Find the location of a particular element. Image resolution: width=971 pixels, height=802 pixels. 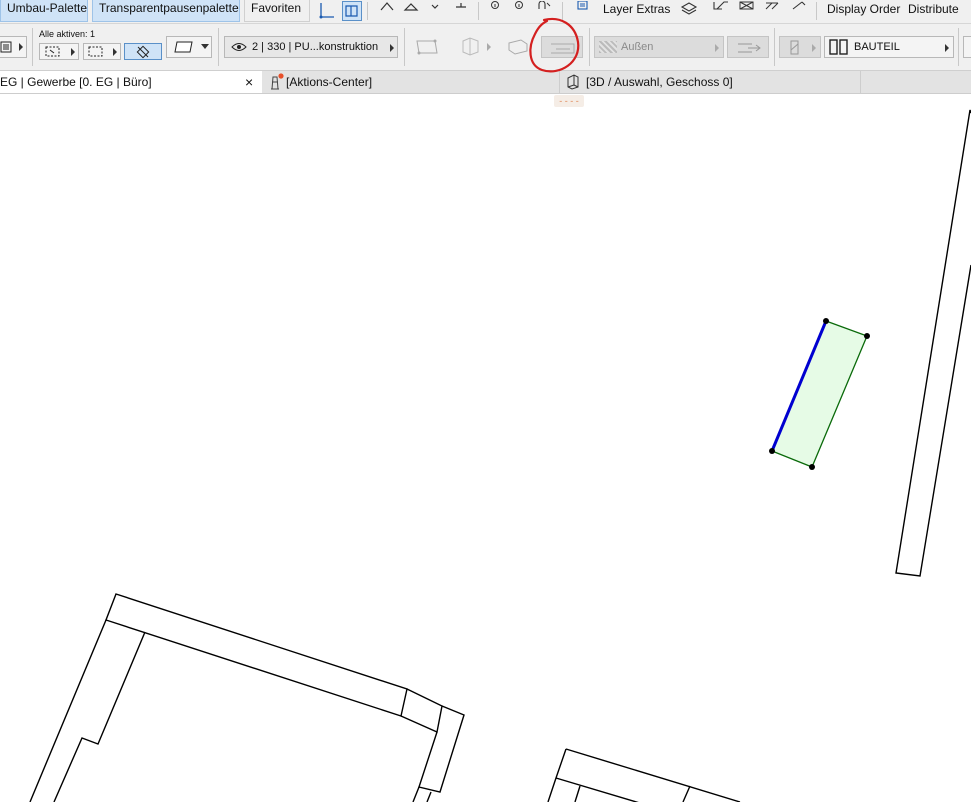

wall-layers-icon is located at coordinates (838, 47).